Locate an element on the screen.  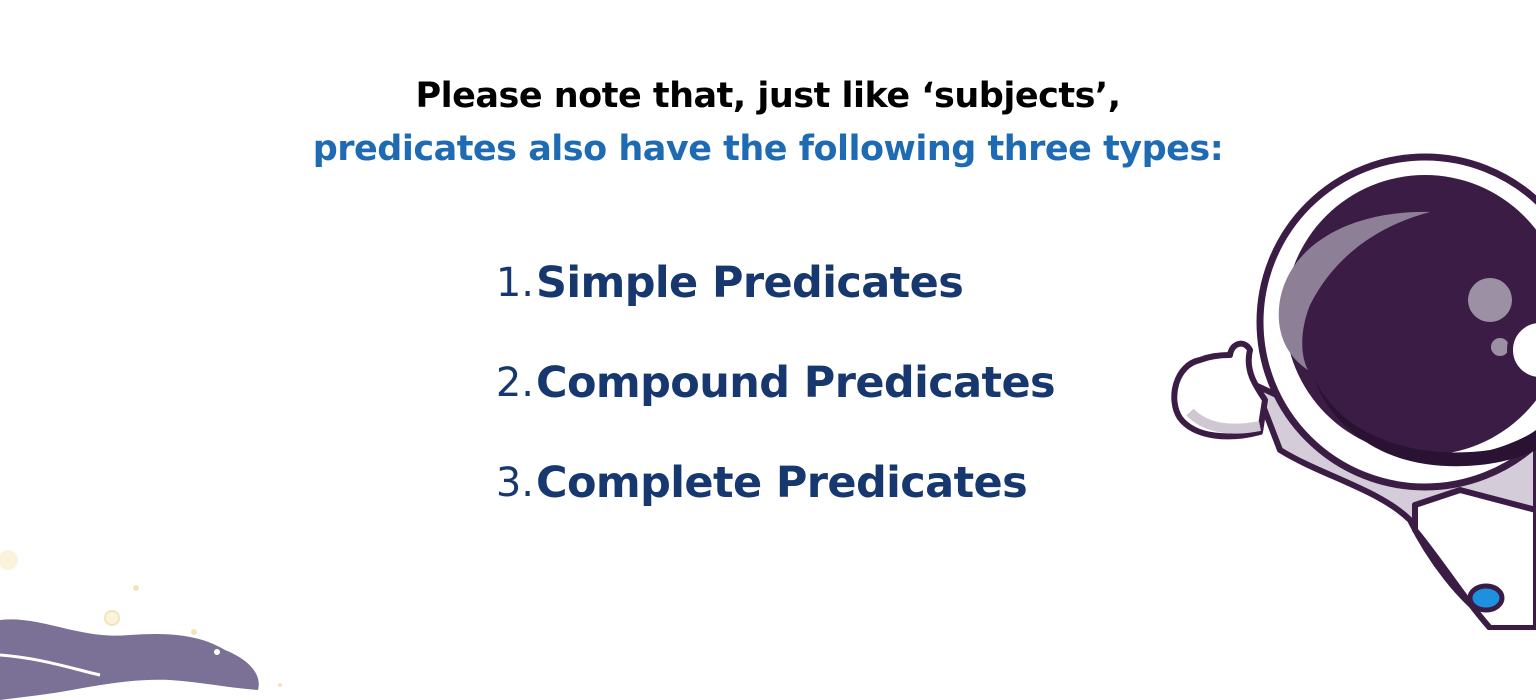
list-item-label: Simple Predicates is located at coordinates (750, 283).